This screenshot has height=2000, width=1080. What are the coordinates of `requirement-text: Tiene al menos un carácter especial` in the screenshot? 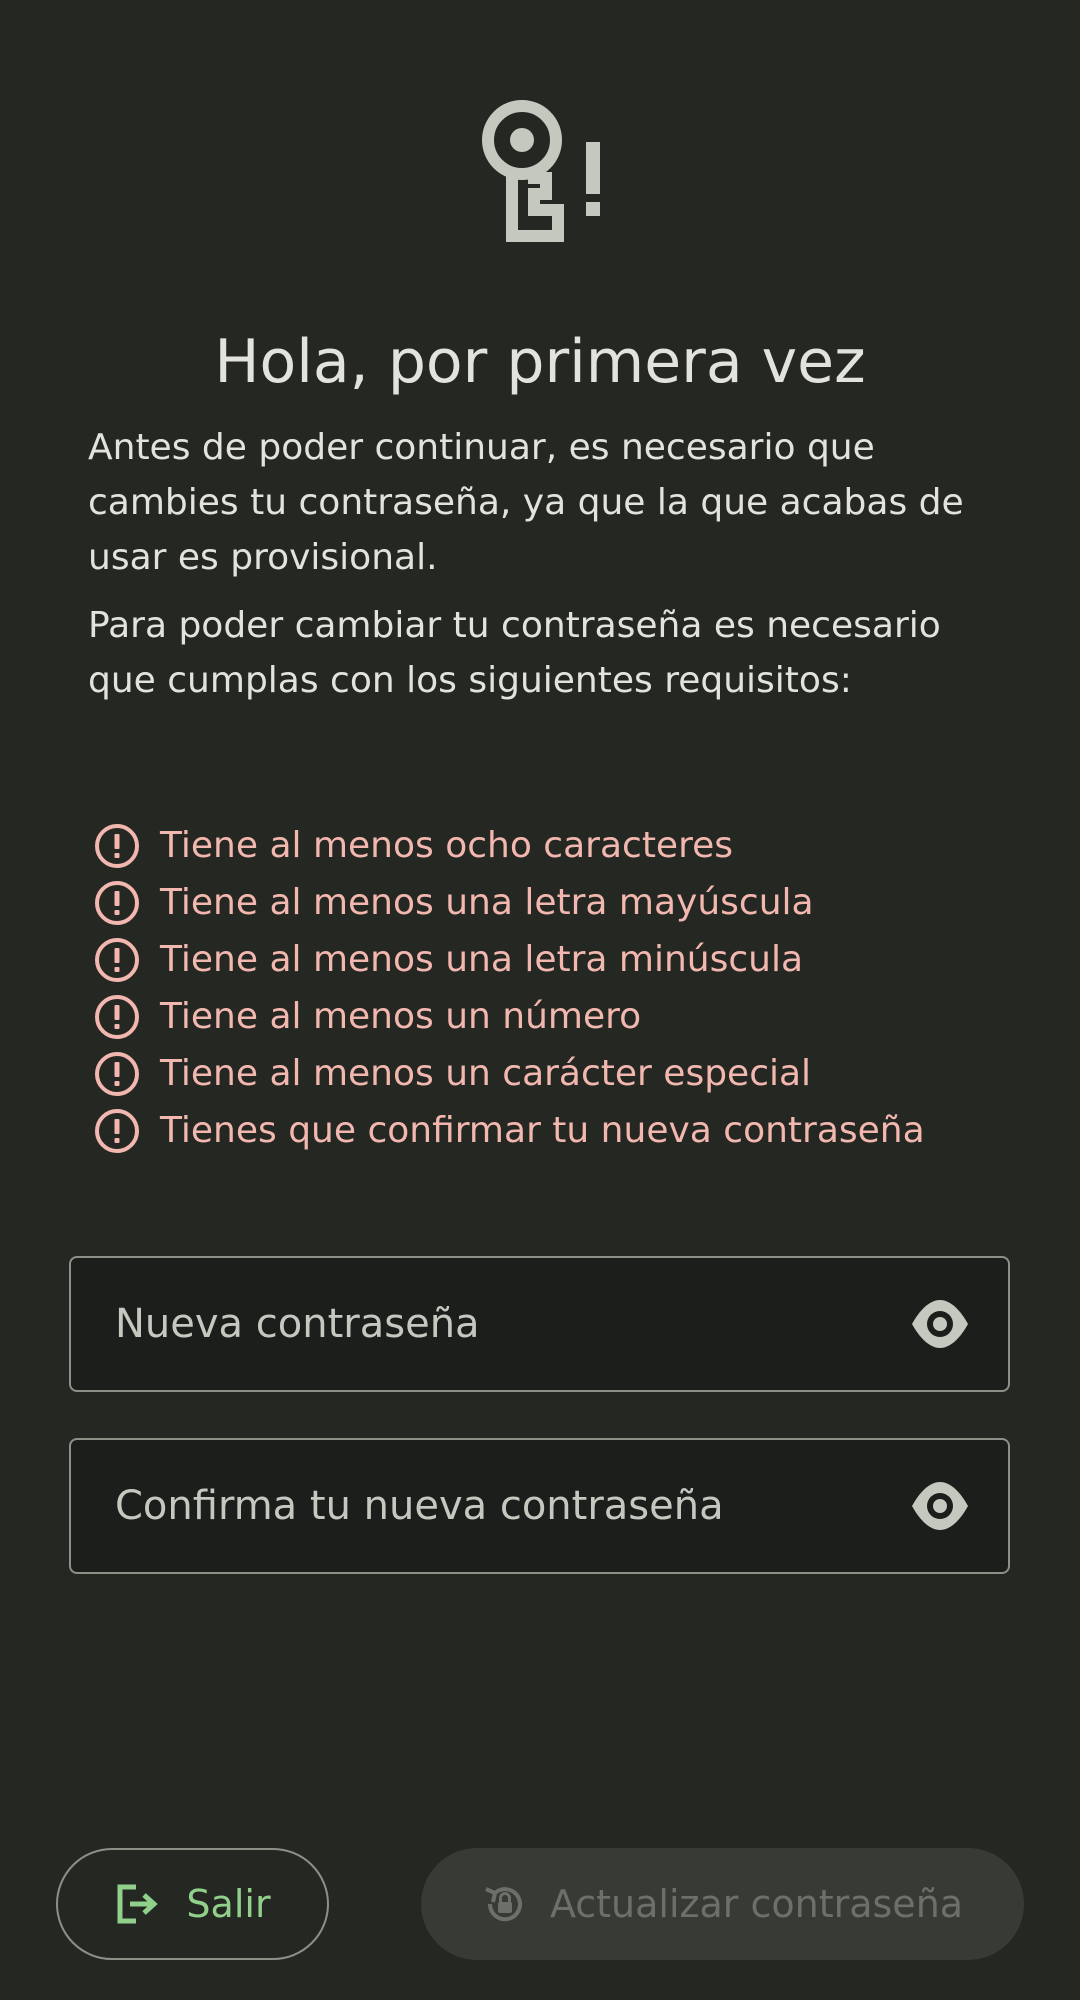 It's located at (486, 1073).